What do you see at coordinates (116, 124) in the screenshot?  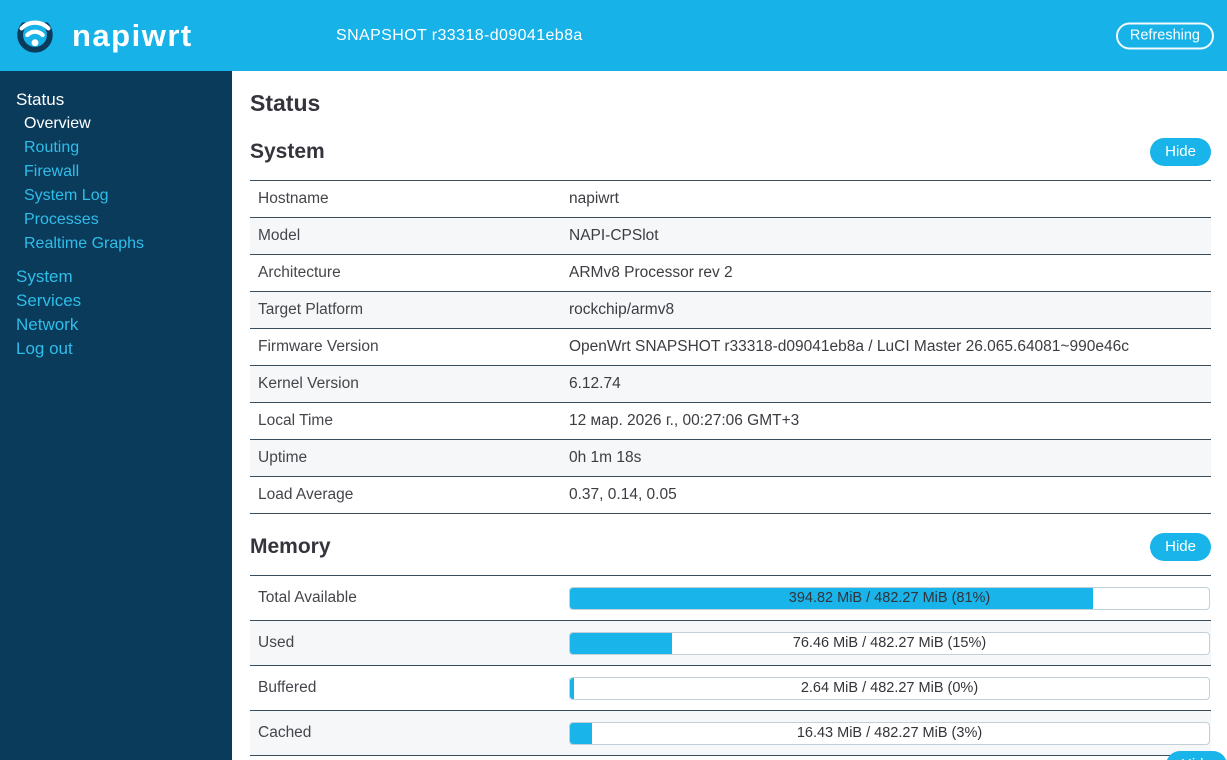 I see `sidebar-item-overview: Overview` at bounding box center [116, 124].